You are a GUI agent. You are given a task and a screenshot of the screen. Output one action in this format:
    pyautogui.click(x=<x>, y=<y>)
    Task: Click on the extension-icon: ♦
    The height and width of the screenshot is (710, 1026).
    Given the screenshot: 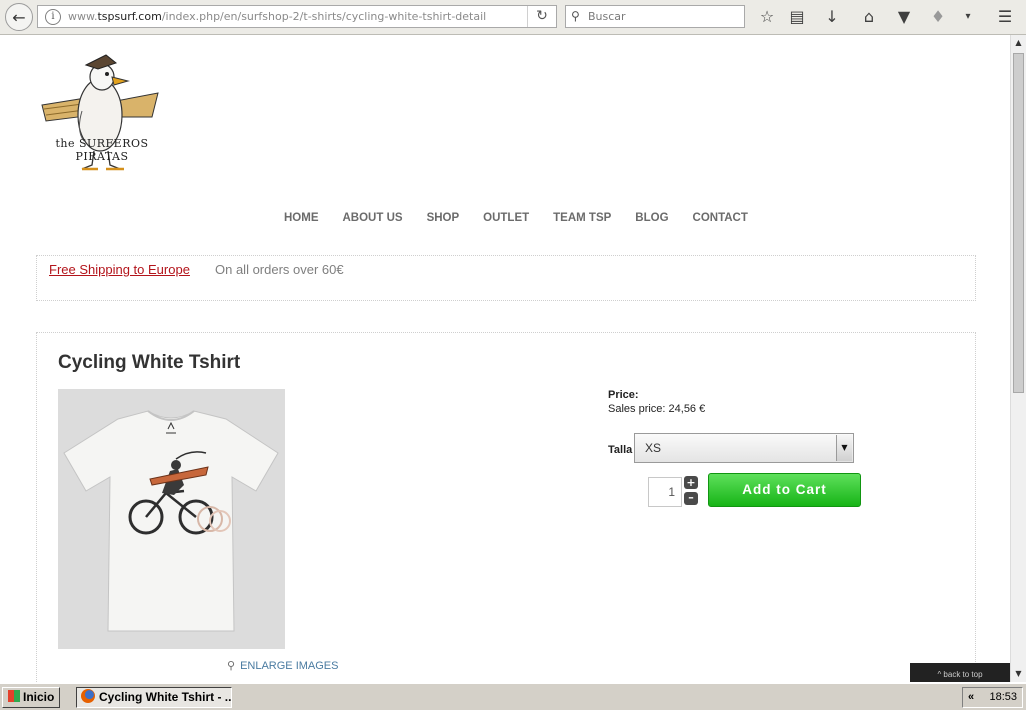 What is the action you would take?
    pyautogui.click(x=938, y=17)
    